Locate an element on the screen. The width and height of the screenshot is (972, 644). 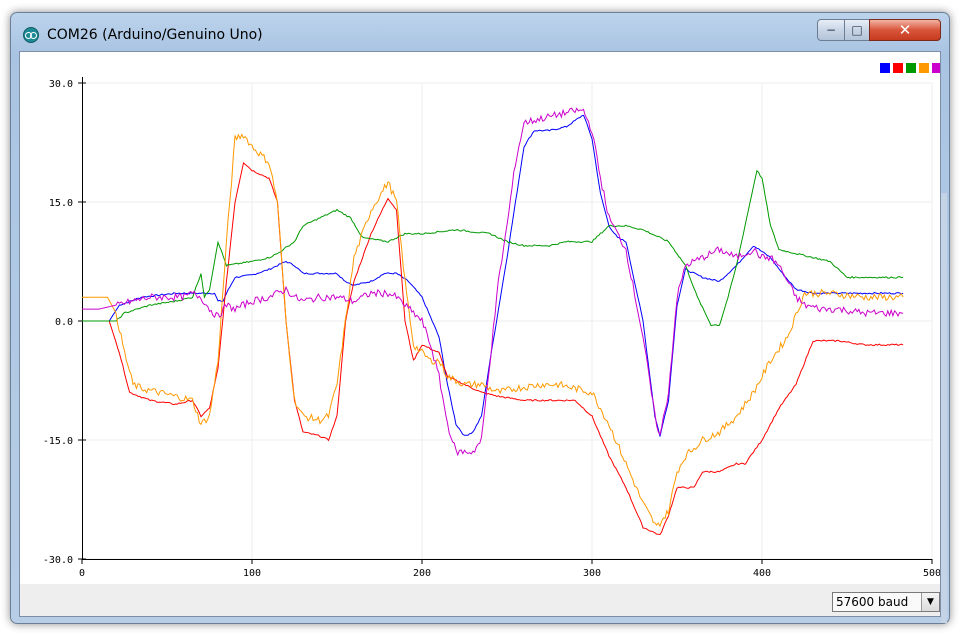
baud-rate-value: 57600 baud is located at coordinates (872, 602).